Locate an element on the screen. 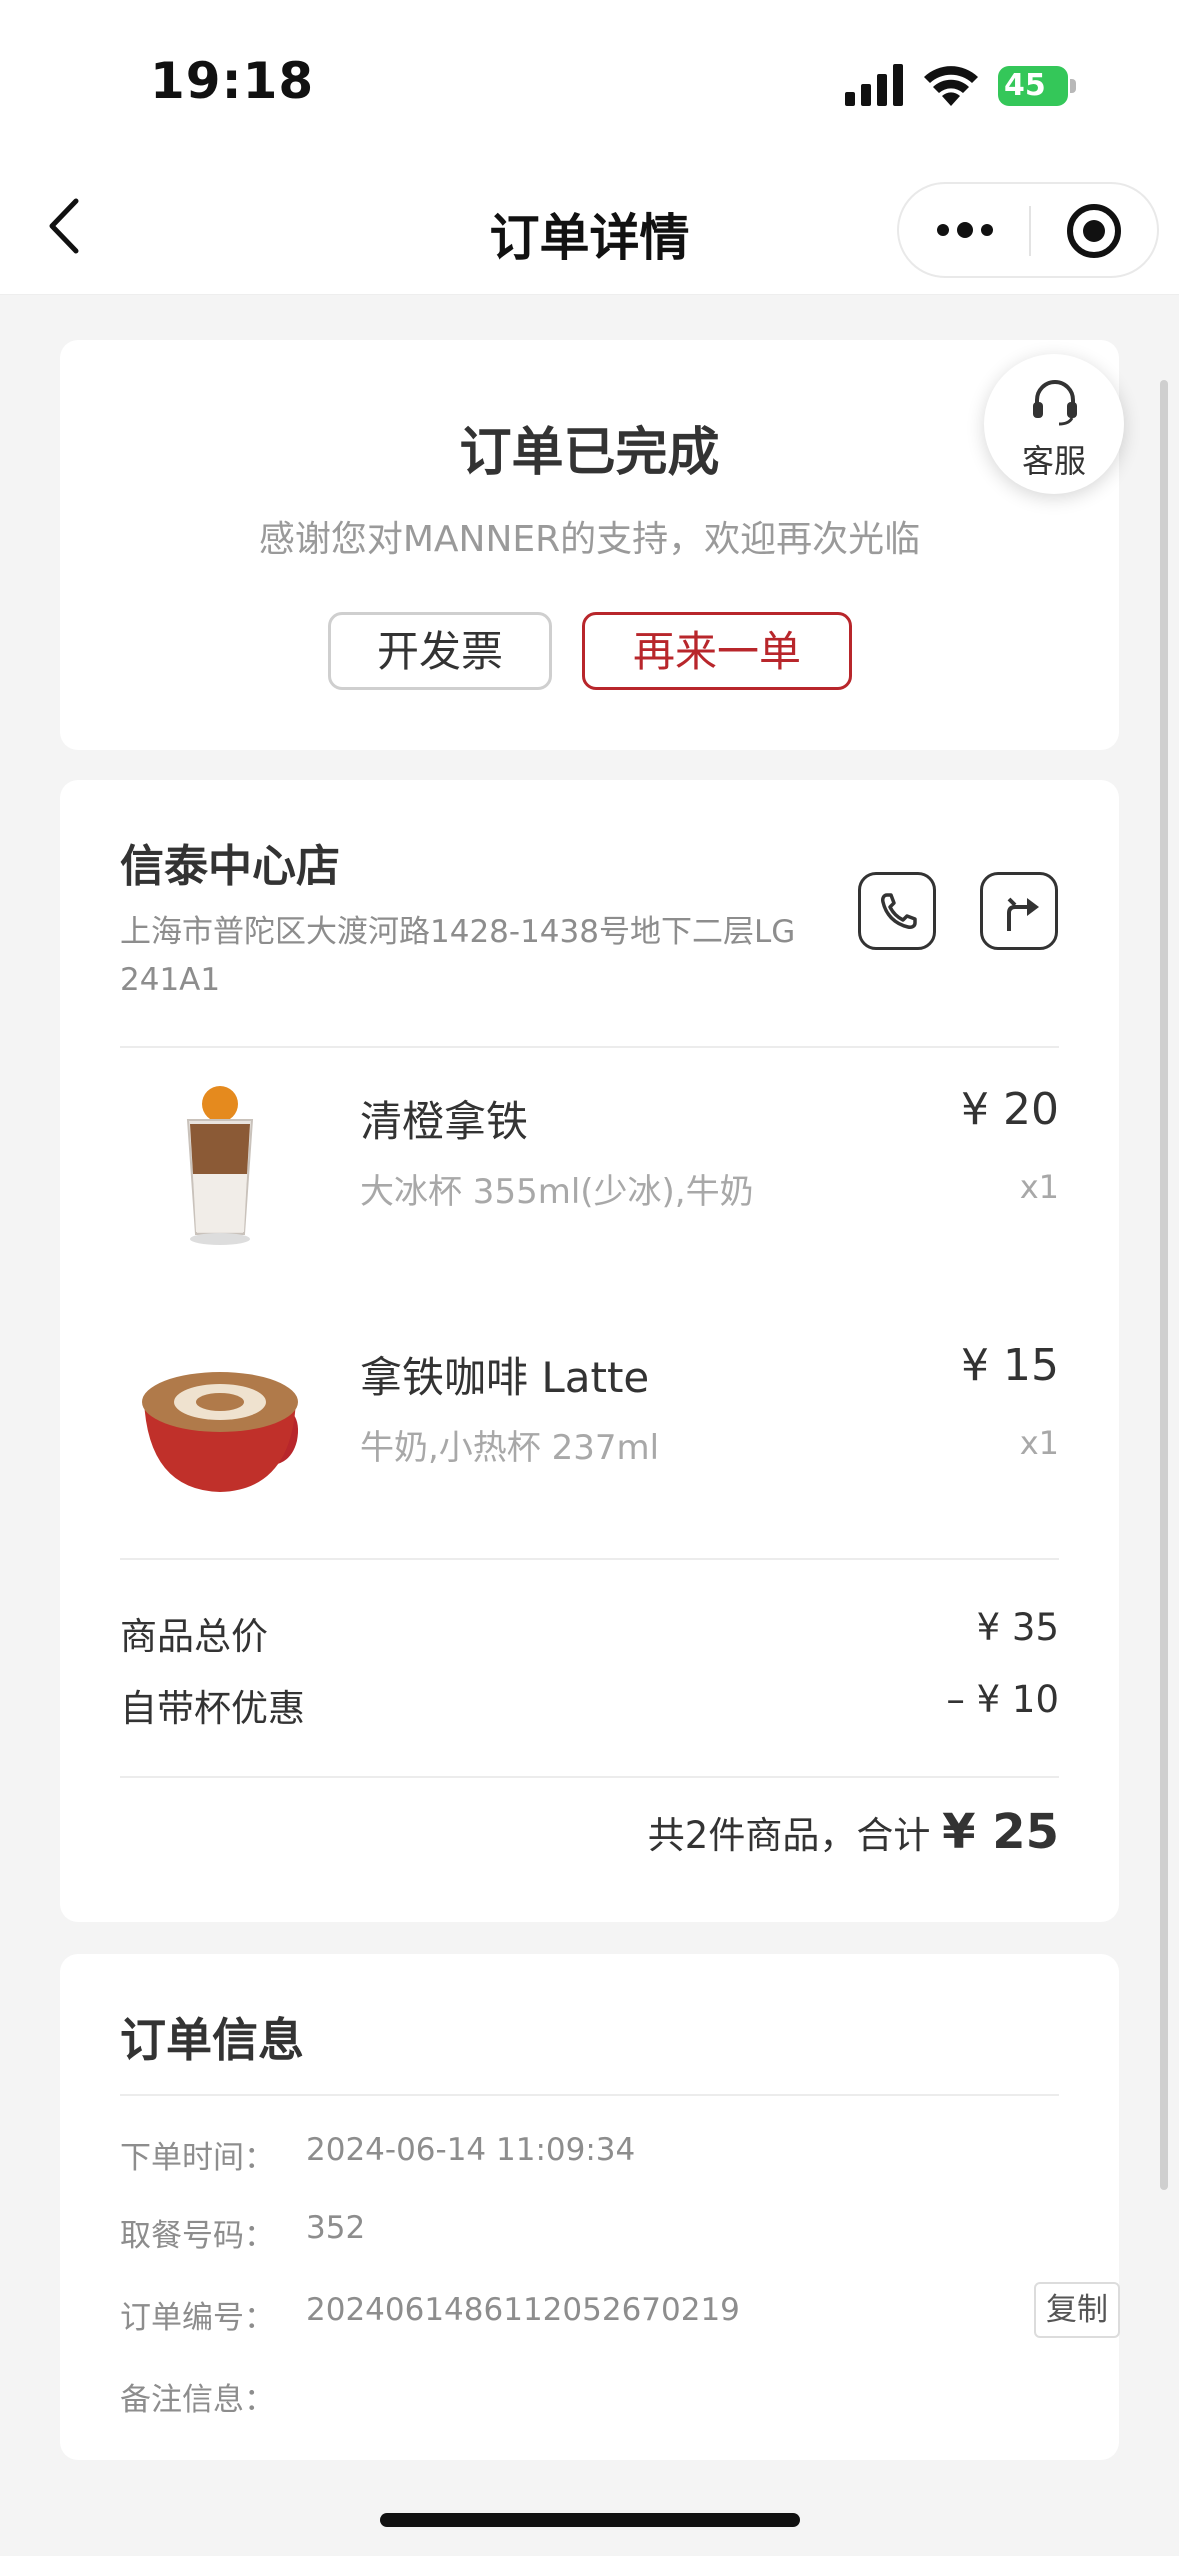  store-name: 信泰中心店 is located at coordinates (230, 866).